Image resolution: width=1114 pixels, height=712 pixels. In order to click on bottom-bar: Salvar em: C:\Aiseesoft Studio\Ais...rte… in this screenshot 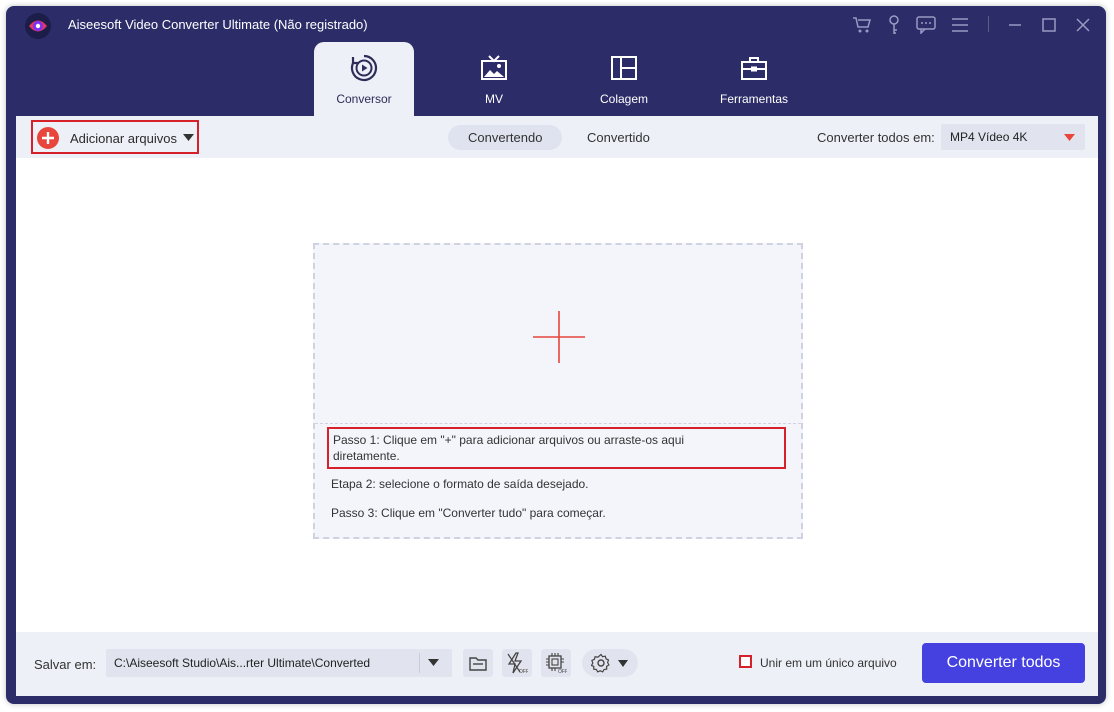, I will do `click(557, 664)`.